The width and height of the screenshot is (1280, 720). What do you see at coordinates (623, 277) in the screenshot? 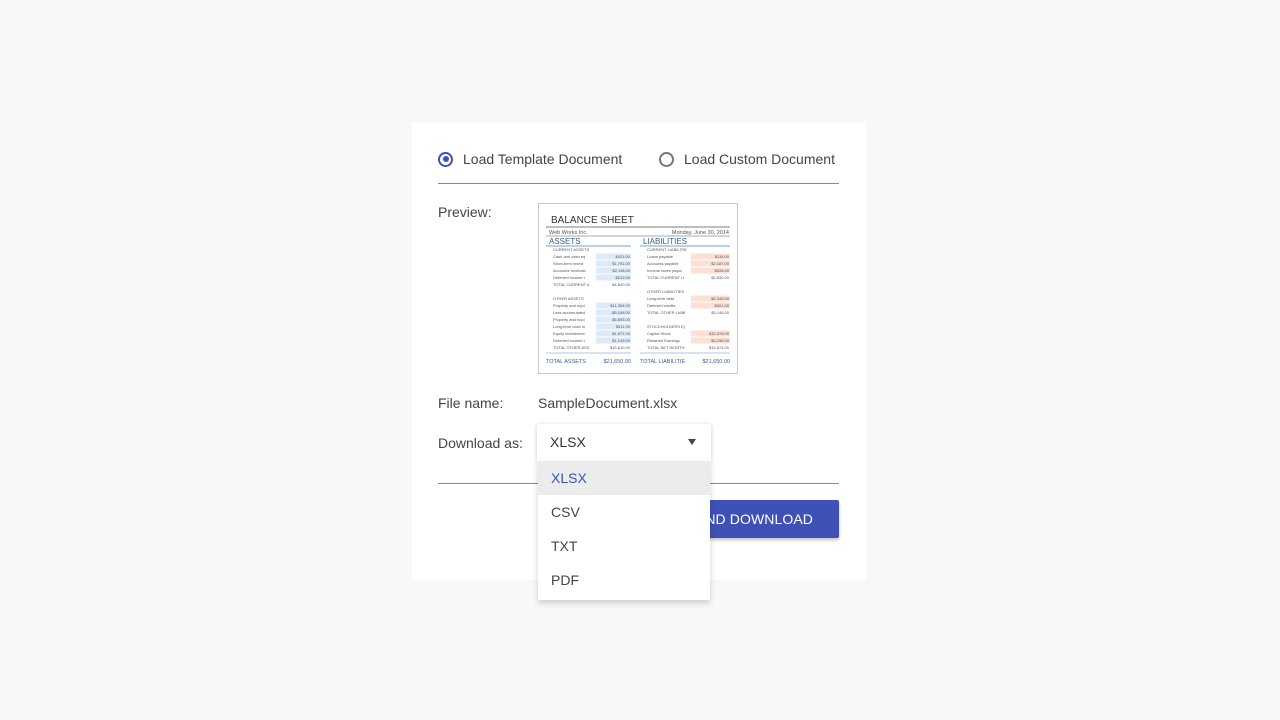
I see `thumb-row-value: $512.00` at bounding box center [623, 277].